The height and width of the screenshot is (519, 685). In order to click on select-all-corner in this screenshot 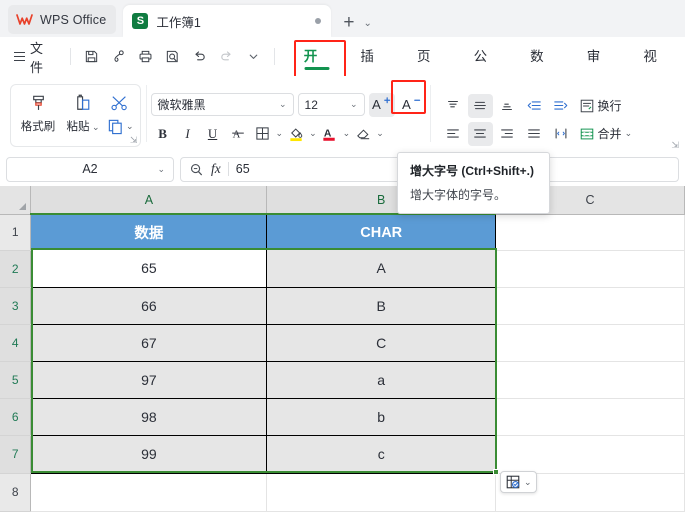, I will do `click(16, 200)`.